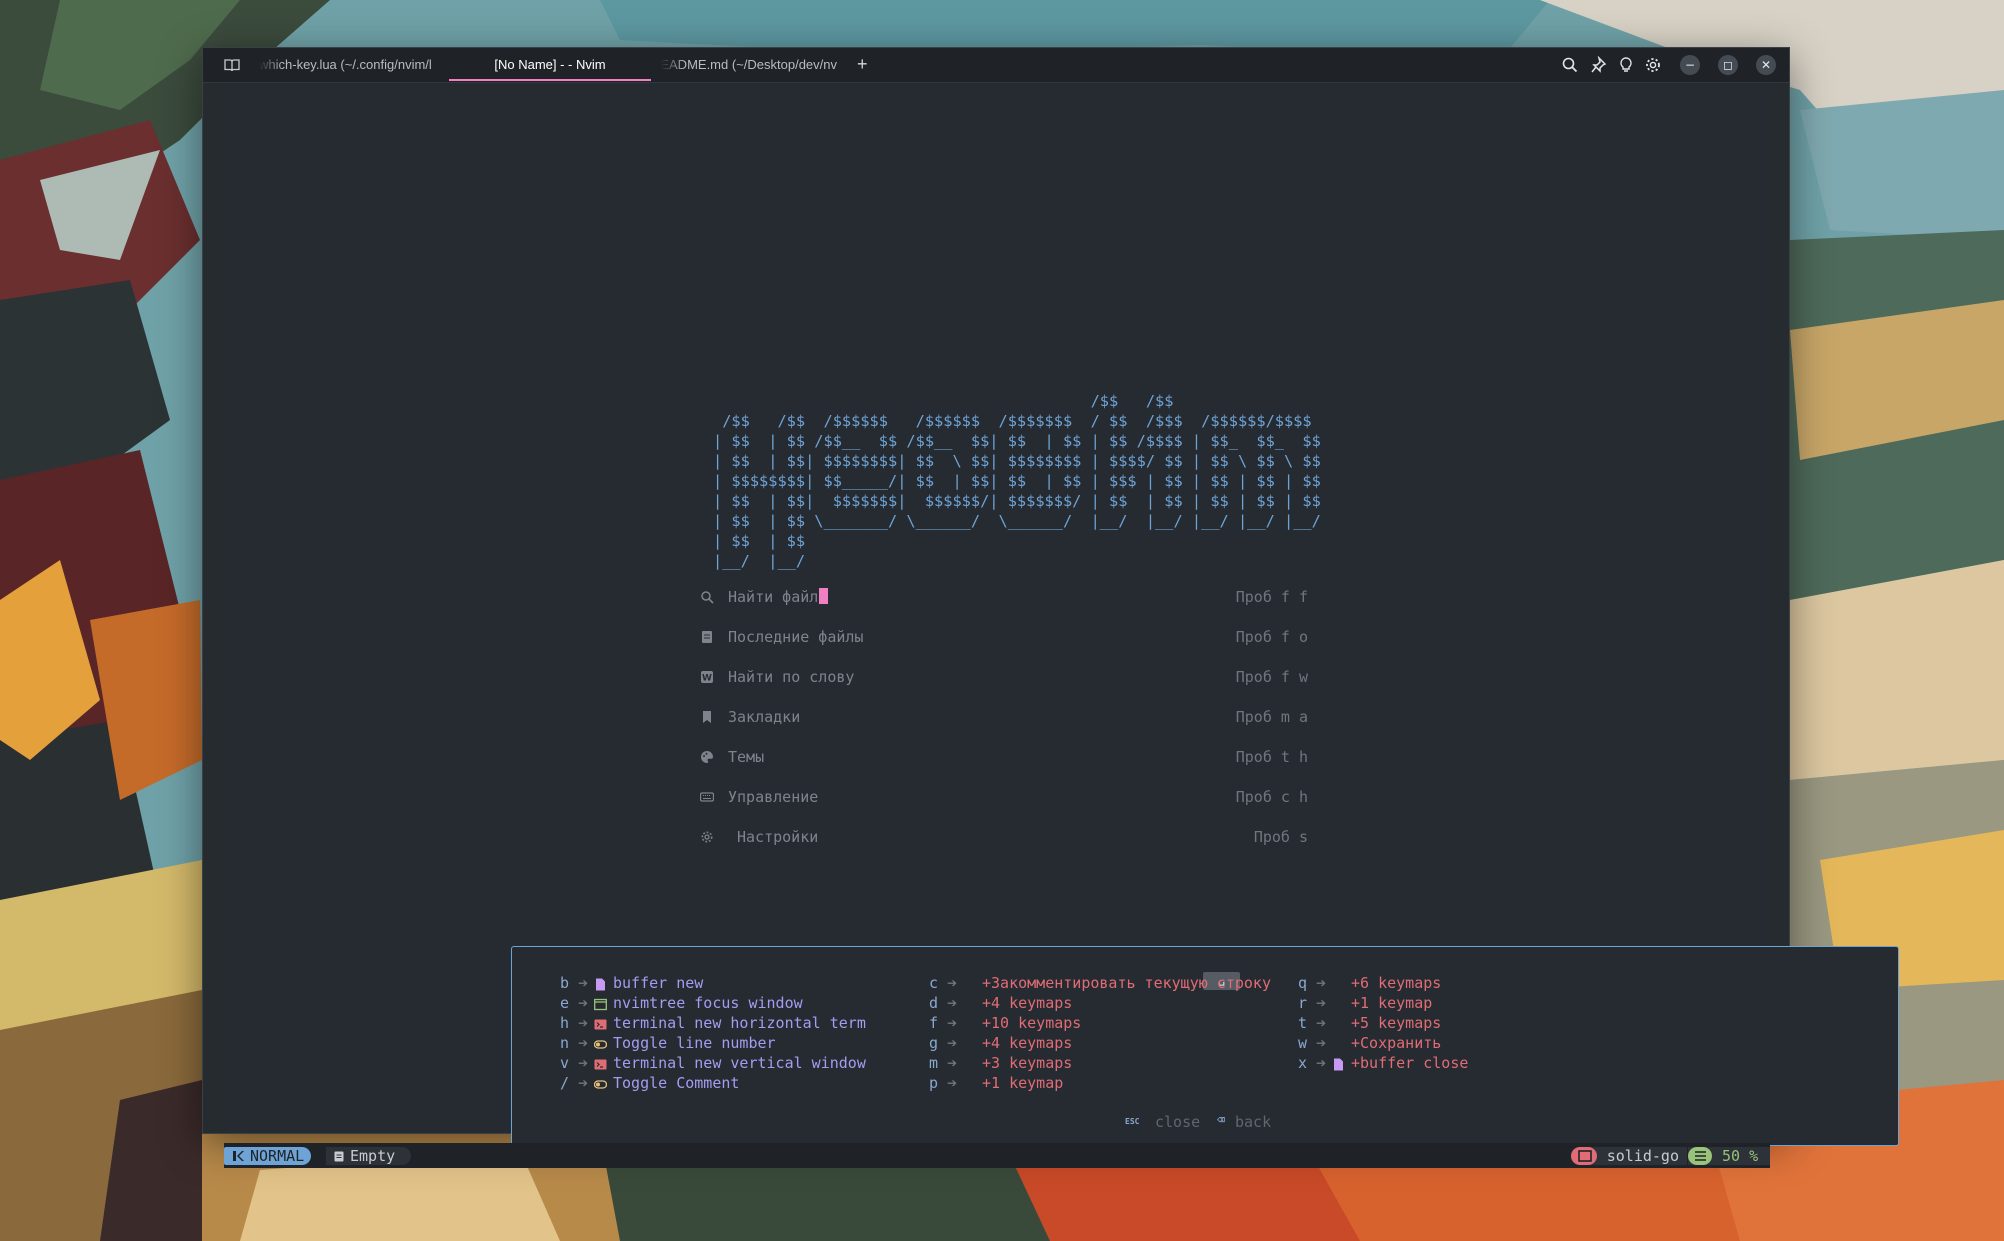  What do you see at coordinates (1628, 1156) in the screenshot?
I see `cwd-segment: solid-go` at bounding box center [1628, 1156].